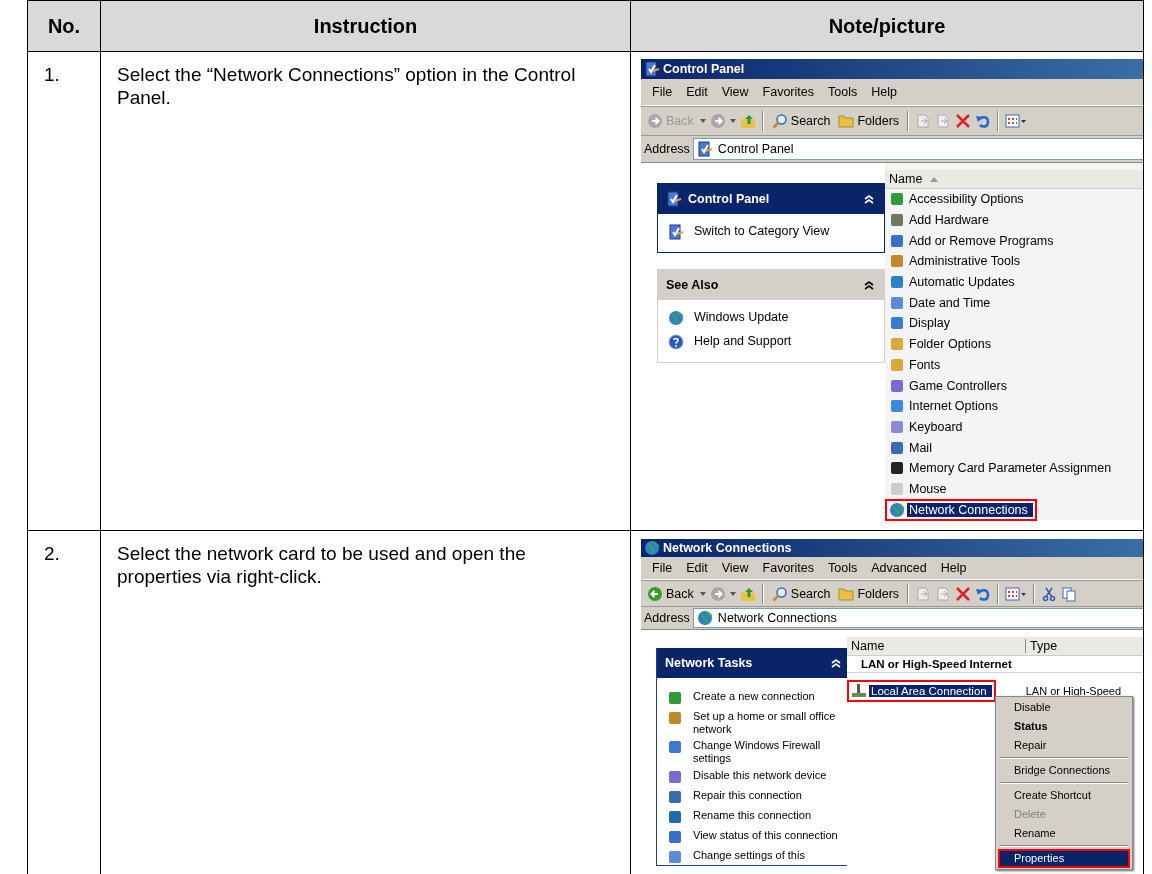 Image resolution: width=1152 pixels, height=874 pixels. I want to click on list-item: Local Area Connection, so click(921, 691).